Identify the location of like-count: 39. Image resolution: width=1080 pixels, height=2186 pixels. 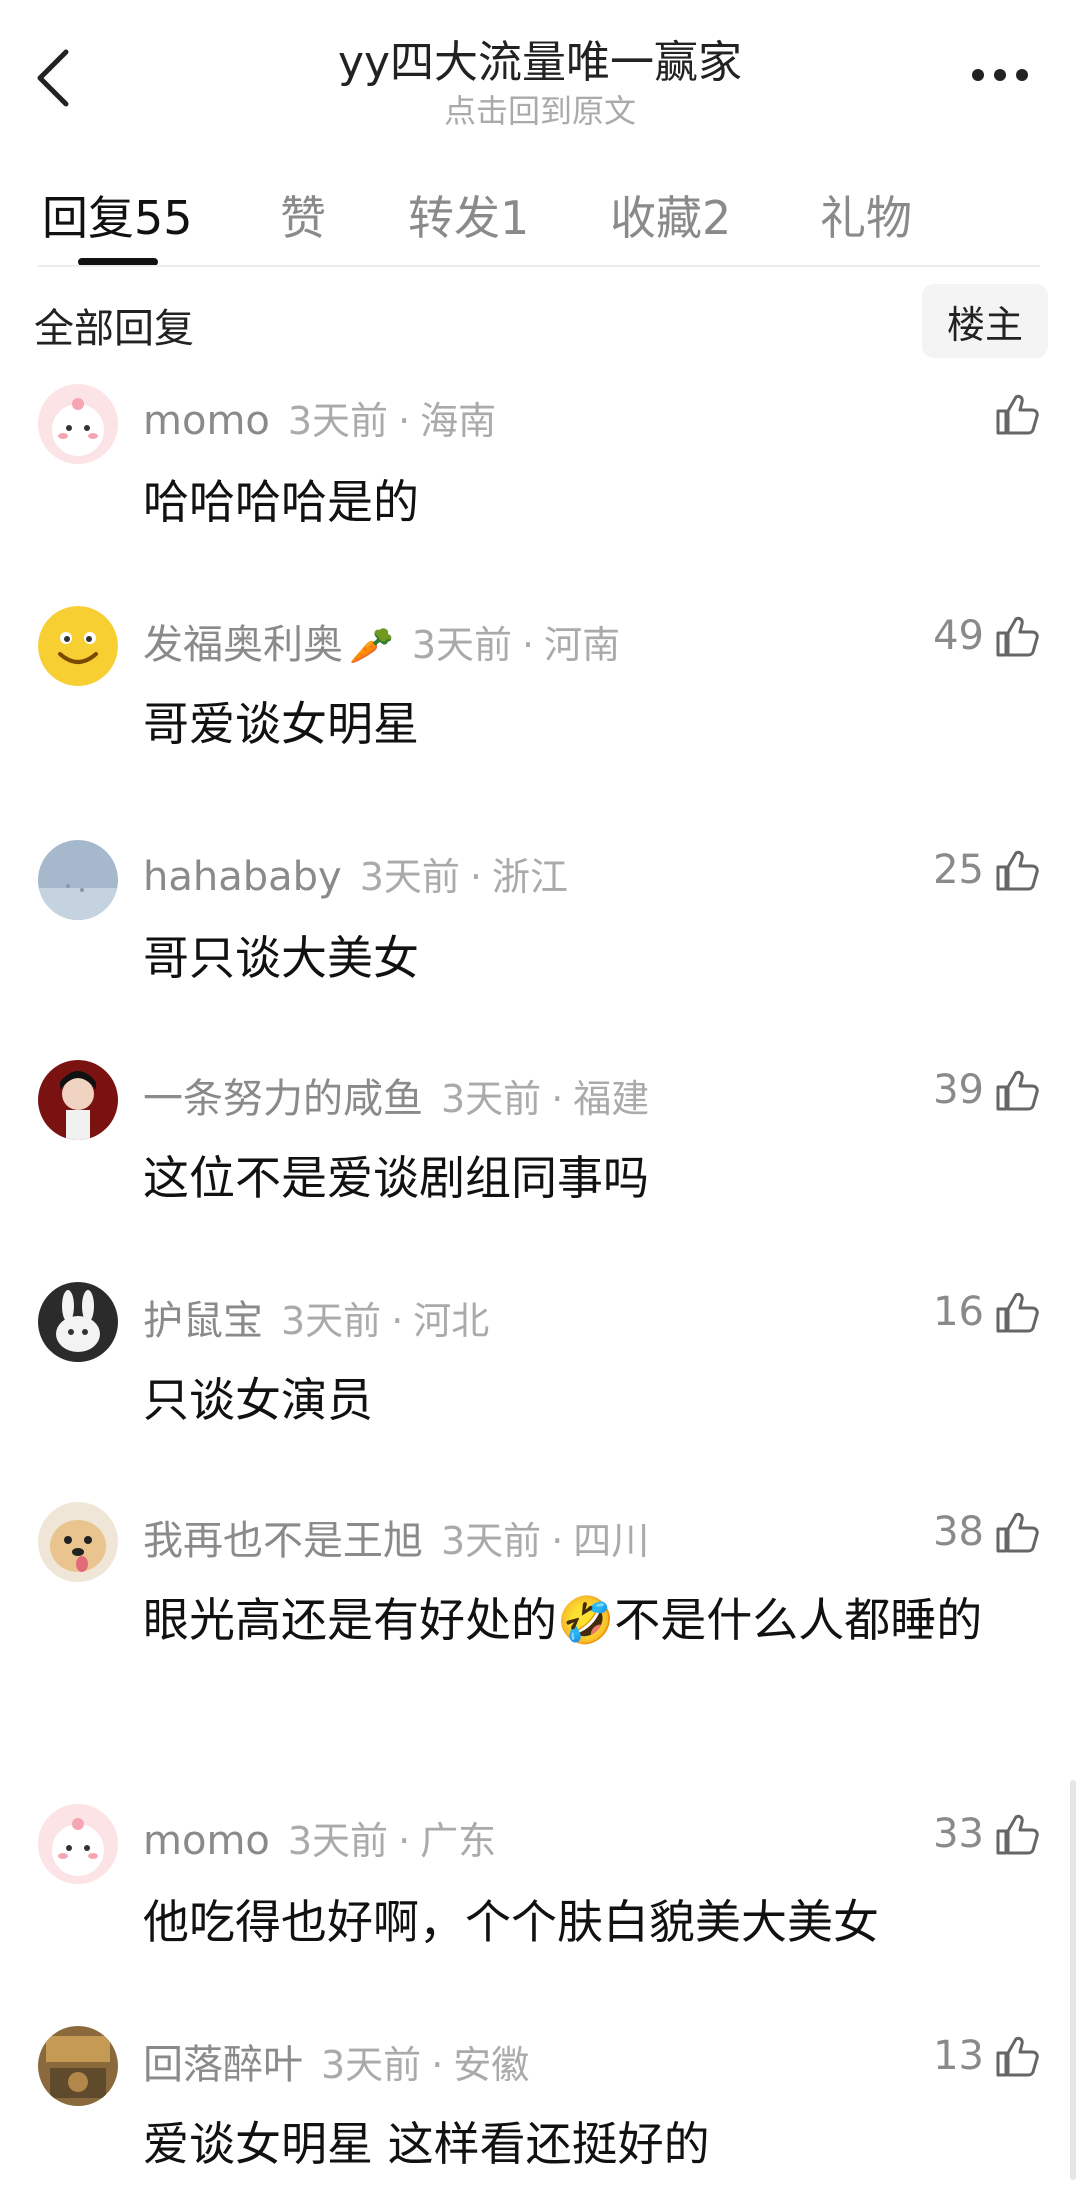
(958, 1090).